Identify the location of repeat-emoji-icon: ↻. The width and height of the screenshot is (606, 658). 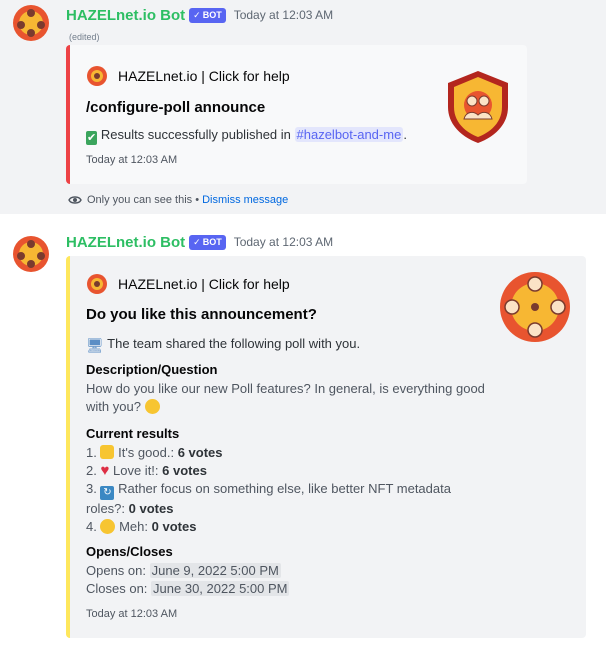
(107, 493).